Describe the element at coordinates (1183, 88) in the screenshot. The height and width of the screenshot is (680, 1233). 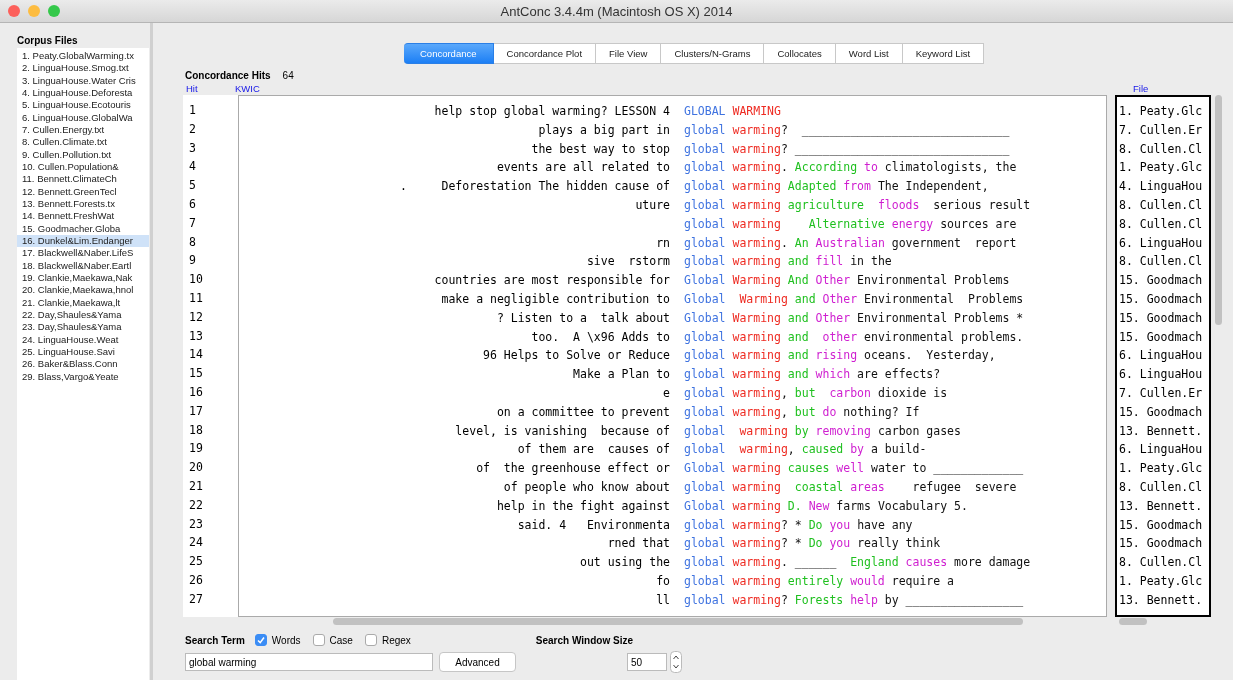
I see `column-header: File` at that location.